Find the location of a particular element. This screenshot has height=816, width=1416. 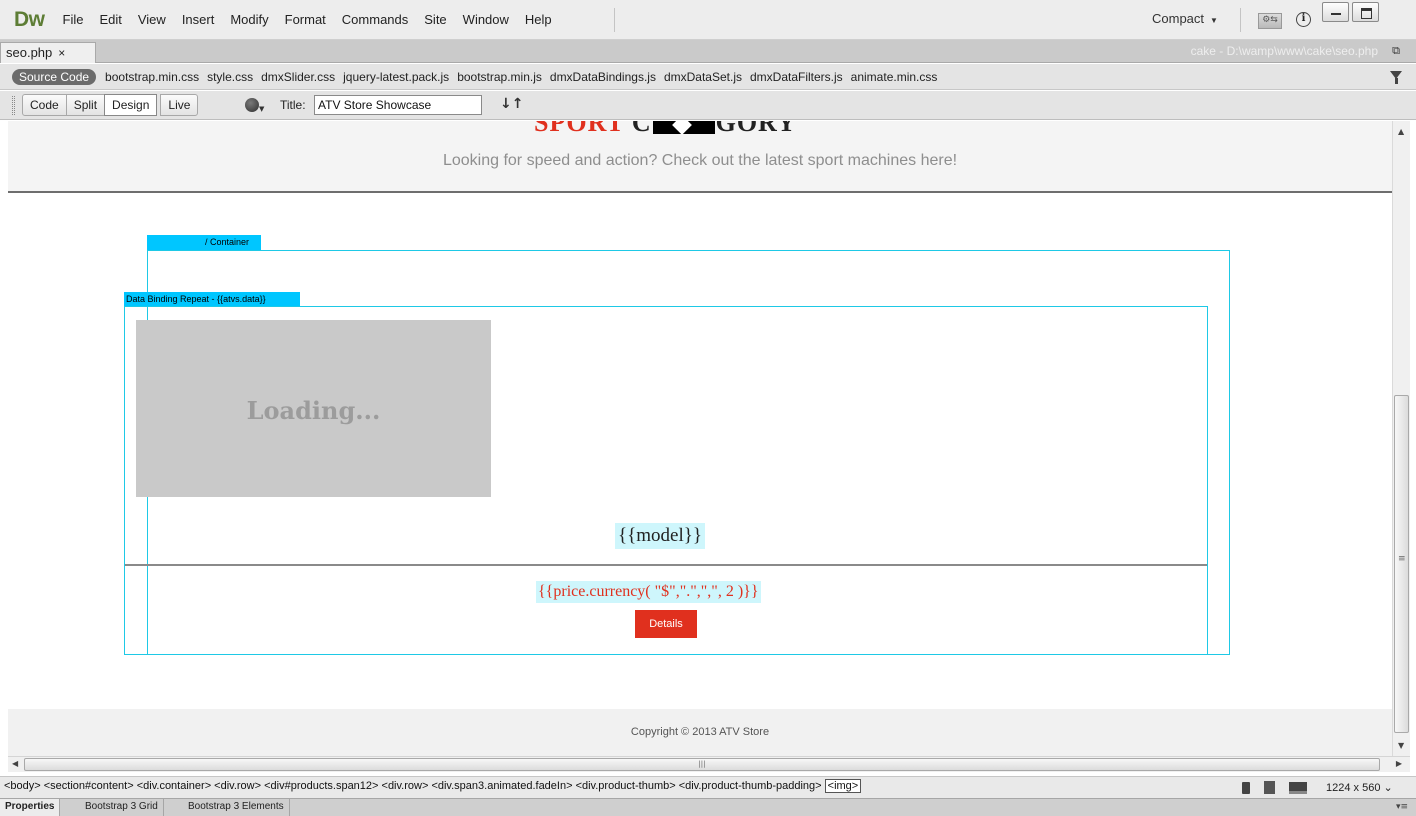

sync-settings-icon: ⚙⇆ is located at coordinates (1270, 21).